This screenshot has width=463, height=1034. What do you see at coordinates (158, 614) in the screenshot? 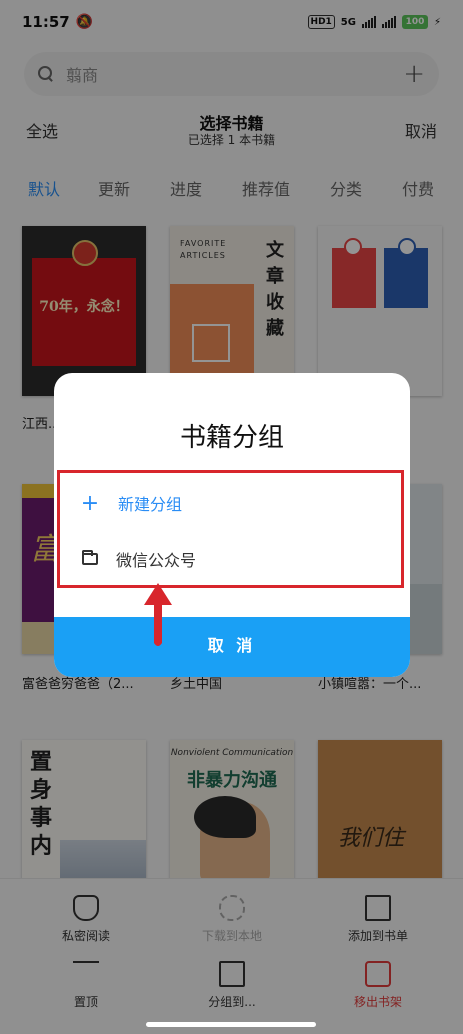
I see `annotation-arrow-icon` at bounding box center [158, 614].